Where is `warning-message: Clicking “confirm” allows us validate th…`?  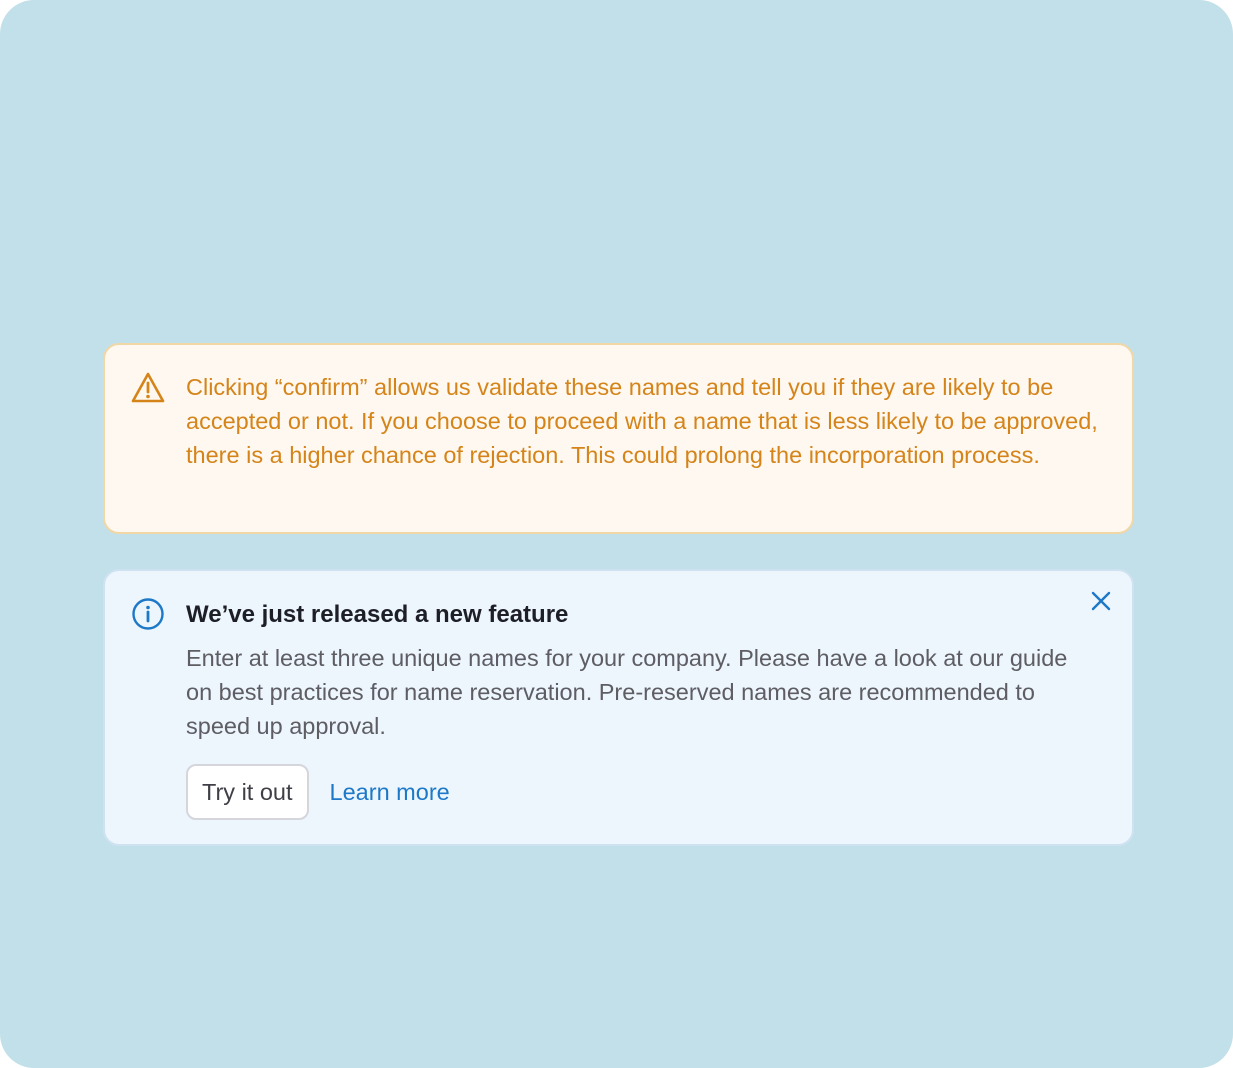
warning-message: Clicking “confirm” allows us validate th… is located at coordinates (642, 421).